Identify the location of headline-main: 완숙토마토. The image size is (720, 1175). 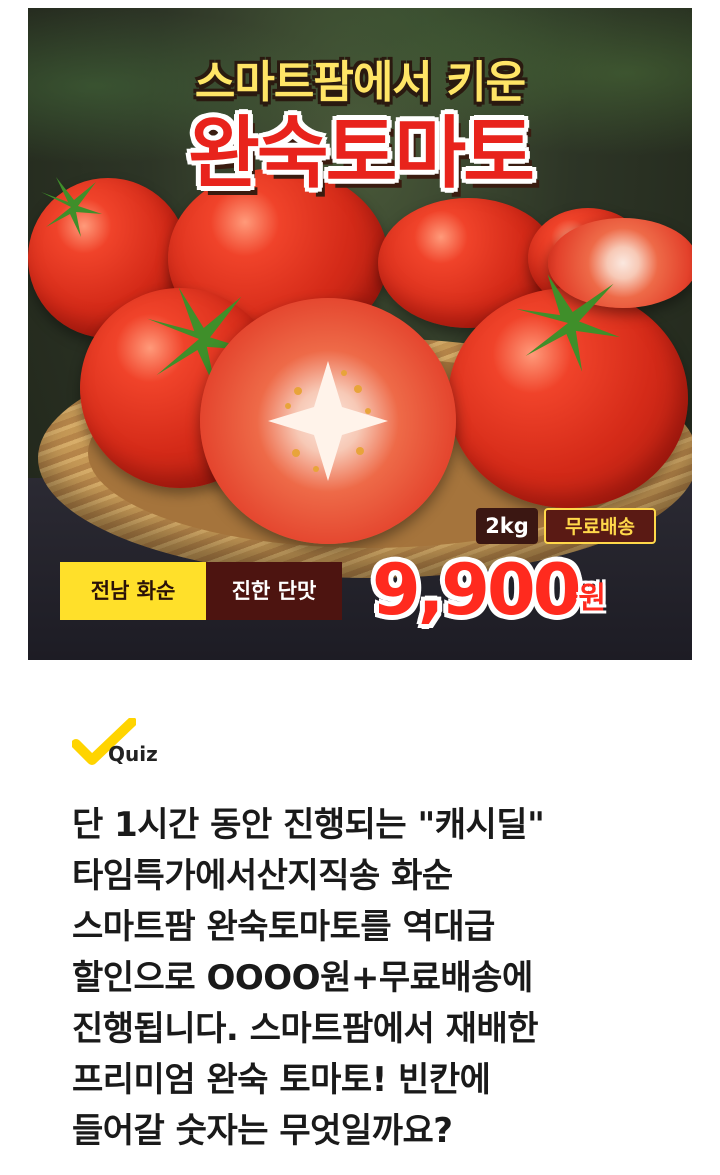
(361, 154).